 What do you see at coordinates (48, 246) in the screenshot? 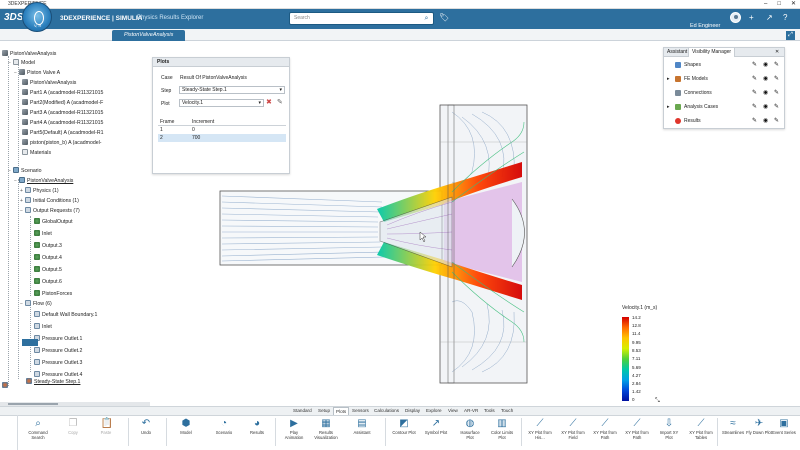
I see `tree-output-item: Output.3` at bounding box center [48, 246].